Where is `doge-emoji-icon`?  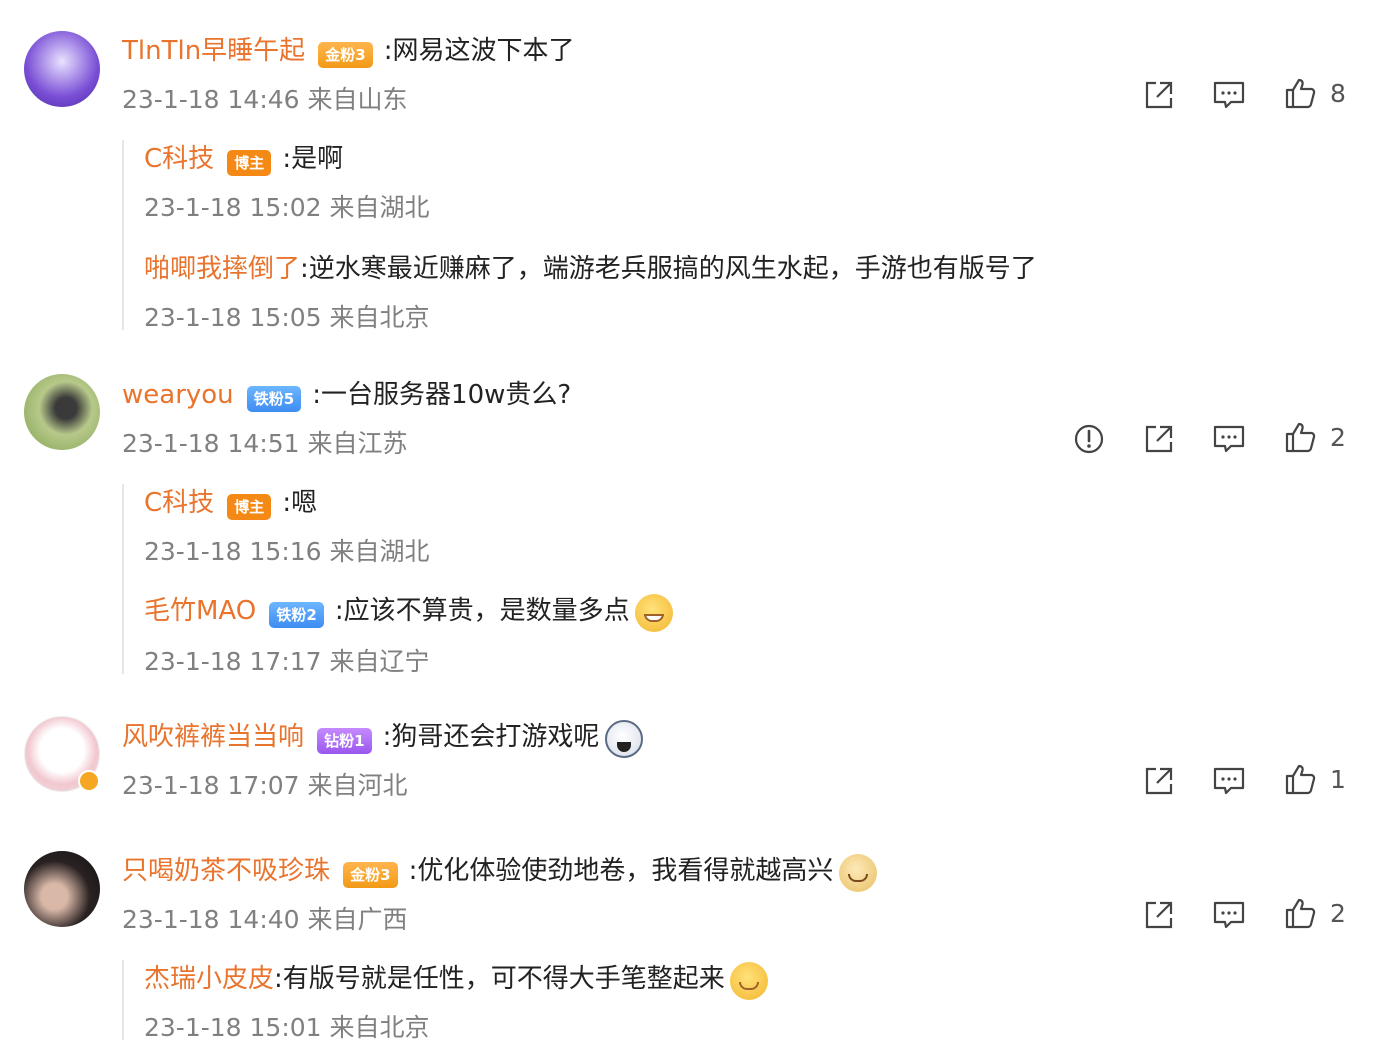
doge-emoji-icon is located at coordinates (857, 872).